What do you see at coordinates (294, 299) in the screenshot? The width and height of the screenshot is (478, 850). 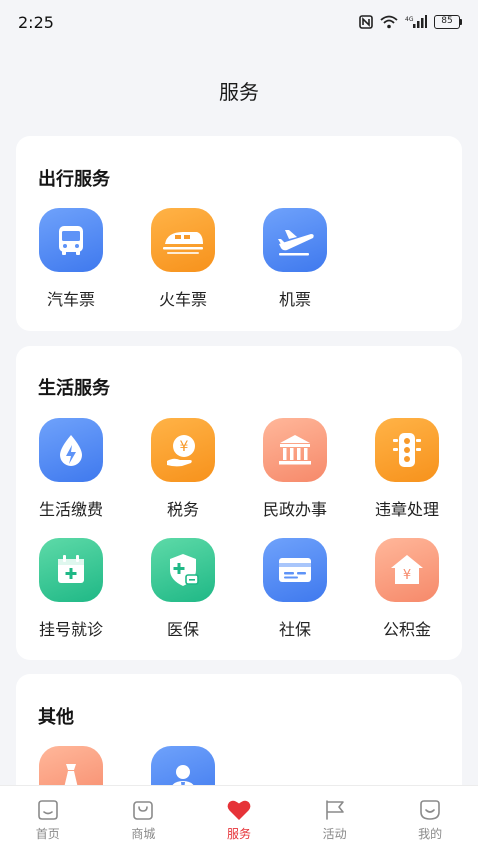 I see `service-label: 机票` at bounding box center [294, 299].